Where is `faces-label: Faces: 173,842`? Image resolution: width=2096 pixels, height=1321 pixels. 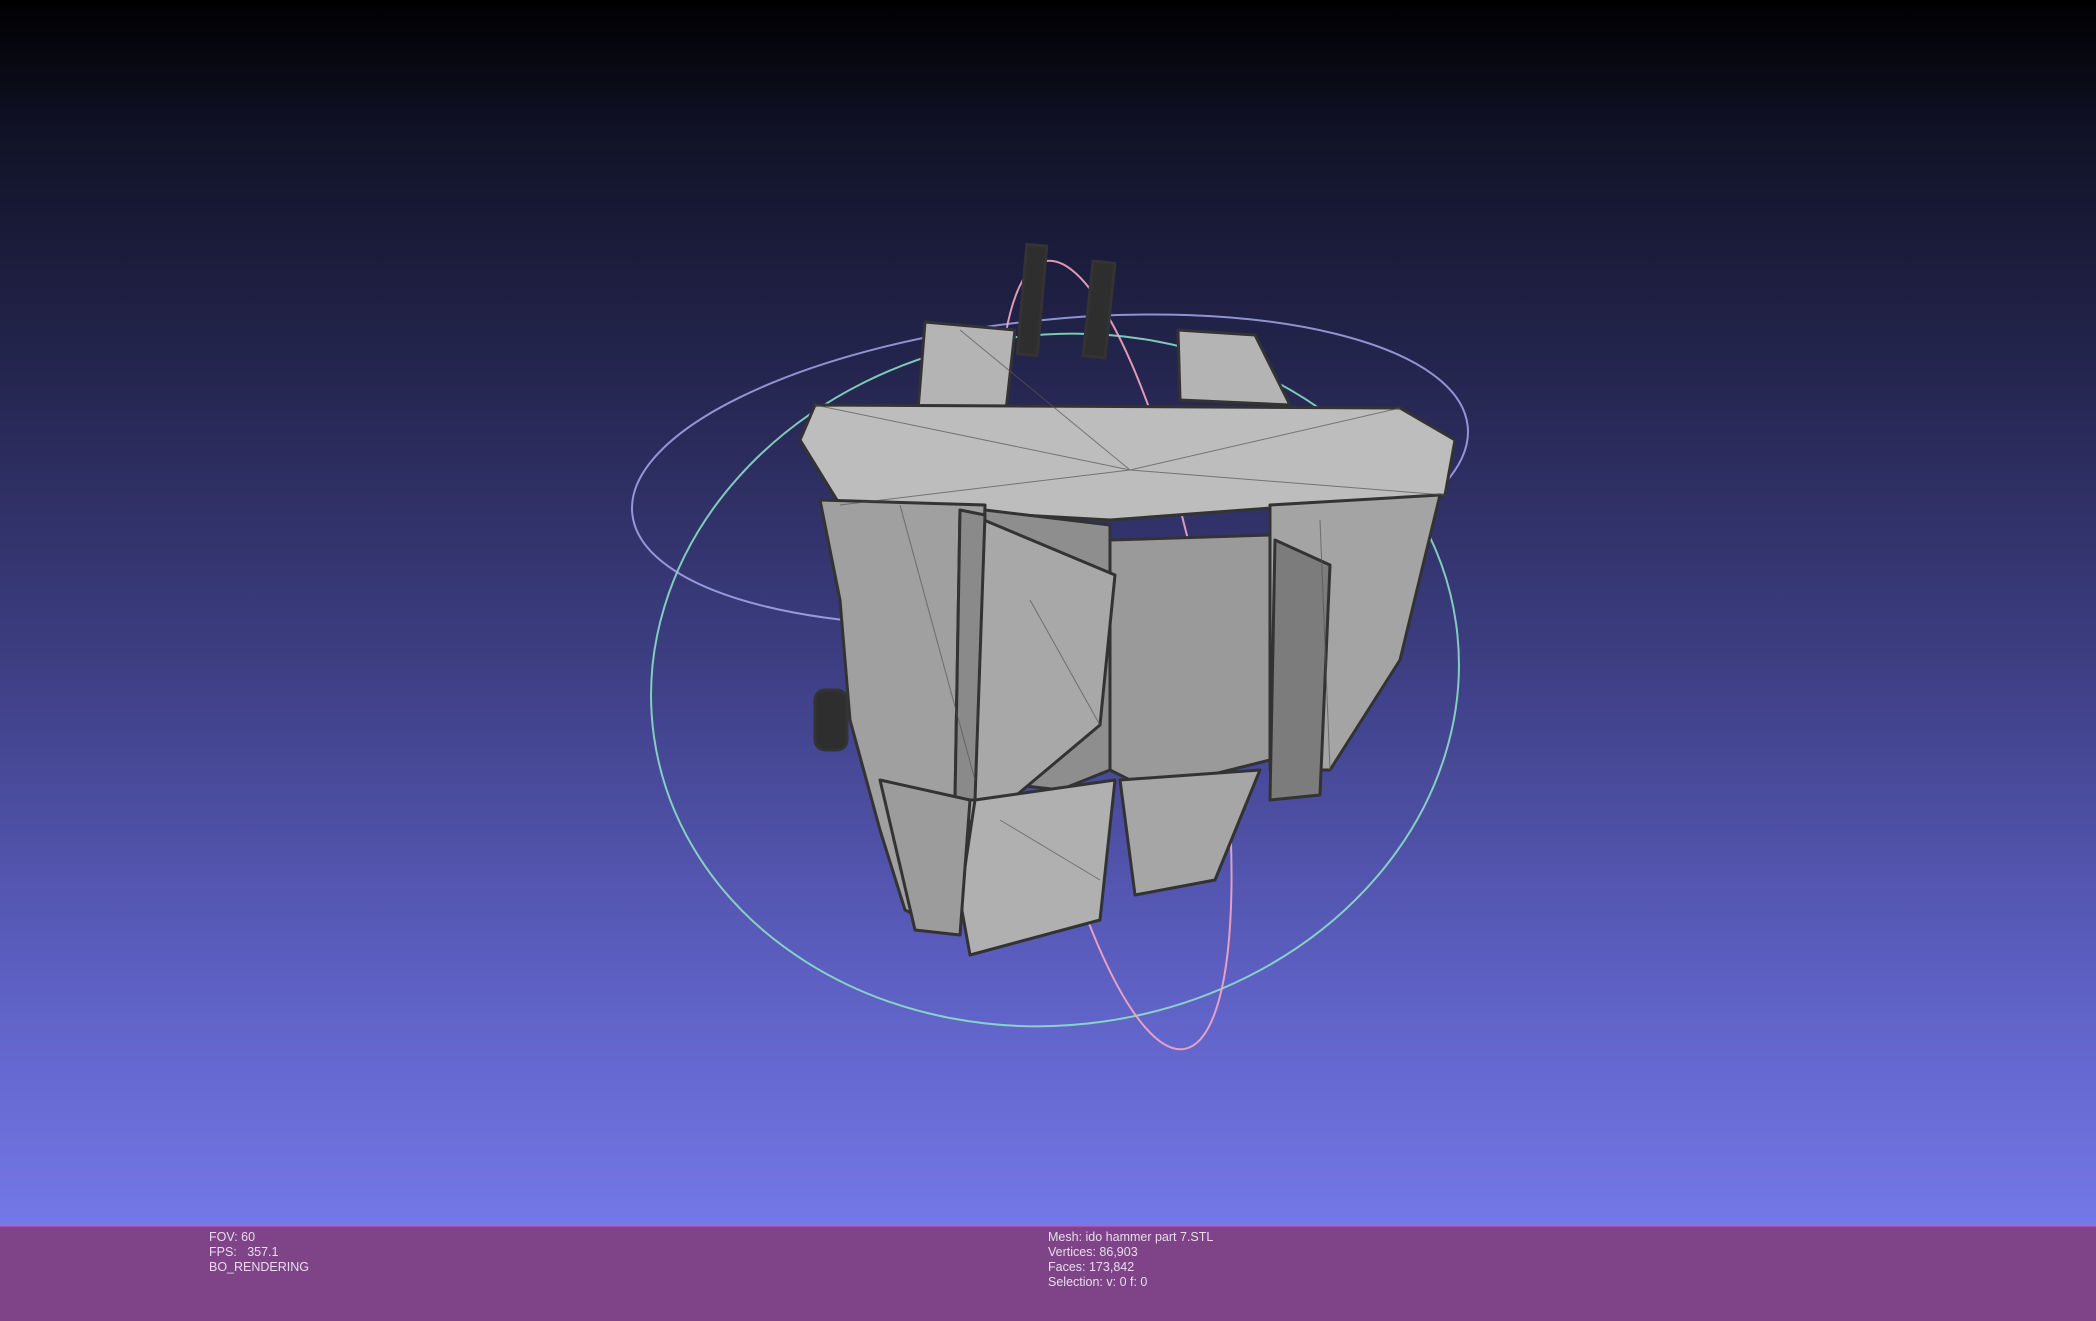 faces-label: Faces: 173,842 is located at coordinates (1091, 1267).